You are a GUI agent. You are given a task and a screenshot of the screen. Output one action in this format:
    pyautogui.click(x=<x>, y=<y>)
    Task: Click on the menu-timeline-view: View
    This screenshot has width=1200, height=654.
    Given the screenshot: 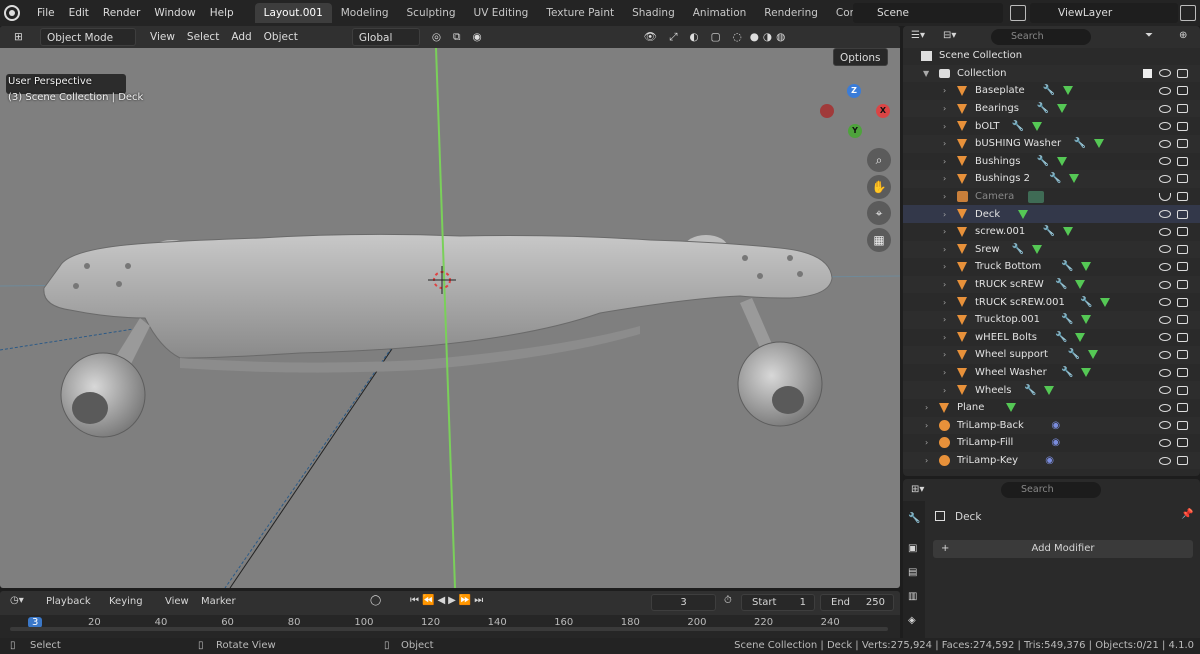 What is the action you would take?
    pyautogui.click(x=177, y=601)
    